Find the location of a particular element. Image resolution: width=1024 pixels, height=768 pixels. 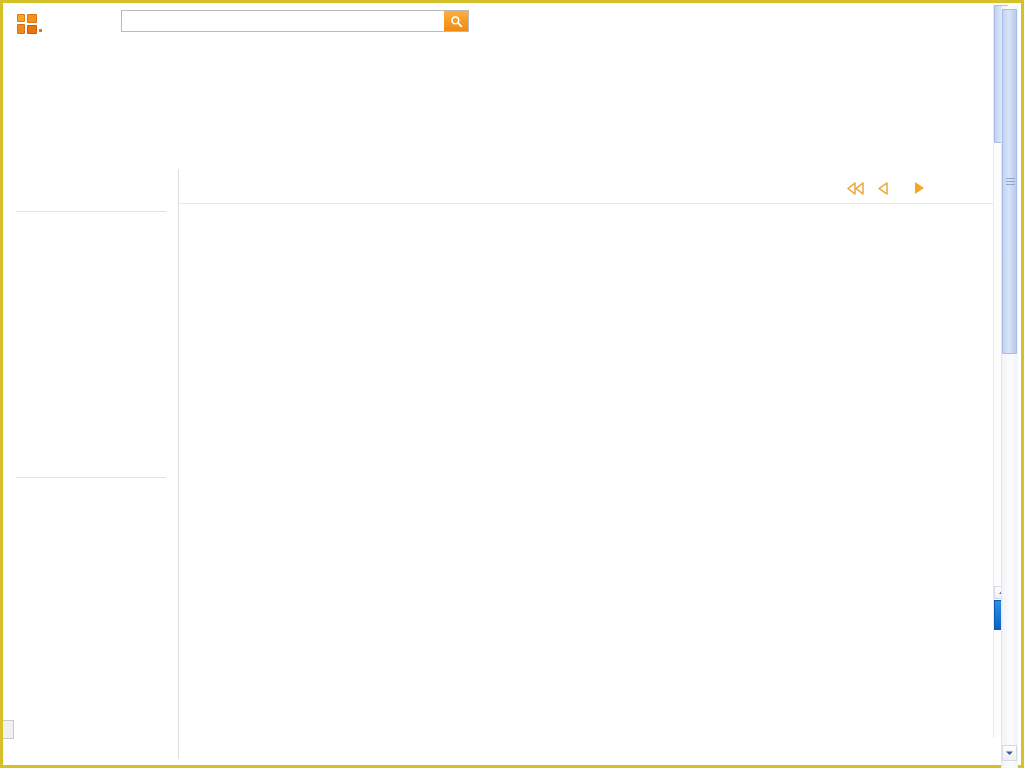

office-logo is located at coordinates (30, 21).